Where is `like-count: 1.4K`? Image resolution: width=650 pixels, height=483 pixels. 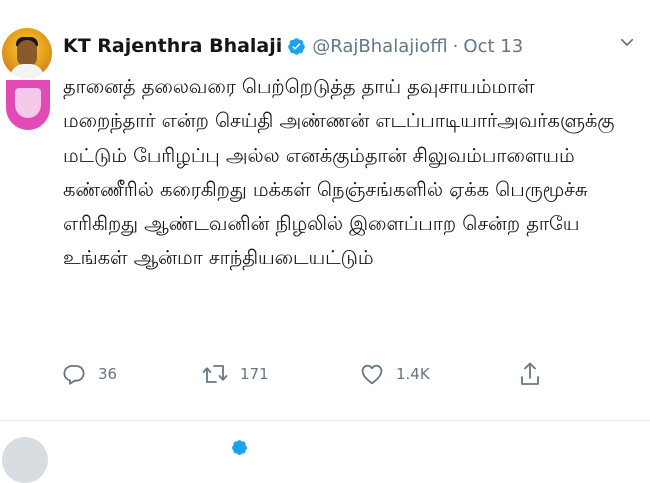 like-count: 1.4K is located at coordinates (413, 374).